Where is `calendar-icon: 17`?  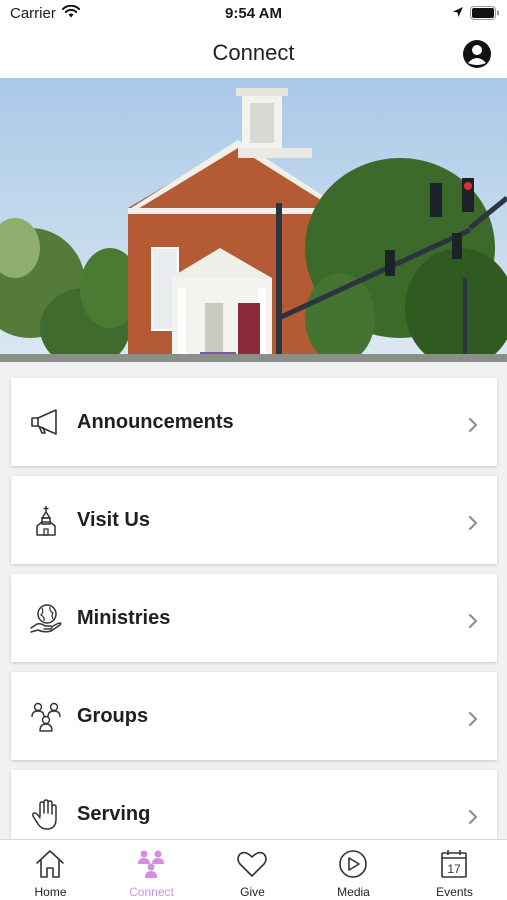
calendar-icon: 17 is located at coordinates (454, 864).